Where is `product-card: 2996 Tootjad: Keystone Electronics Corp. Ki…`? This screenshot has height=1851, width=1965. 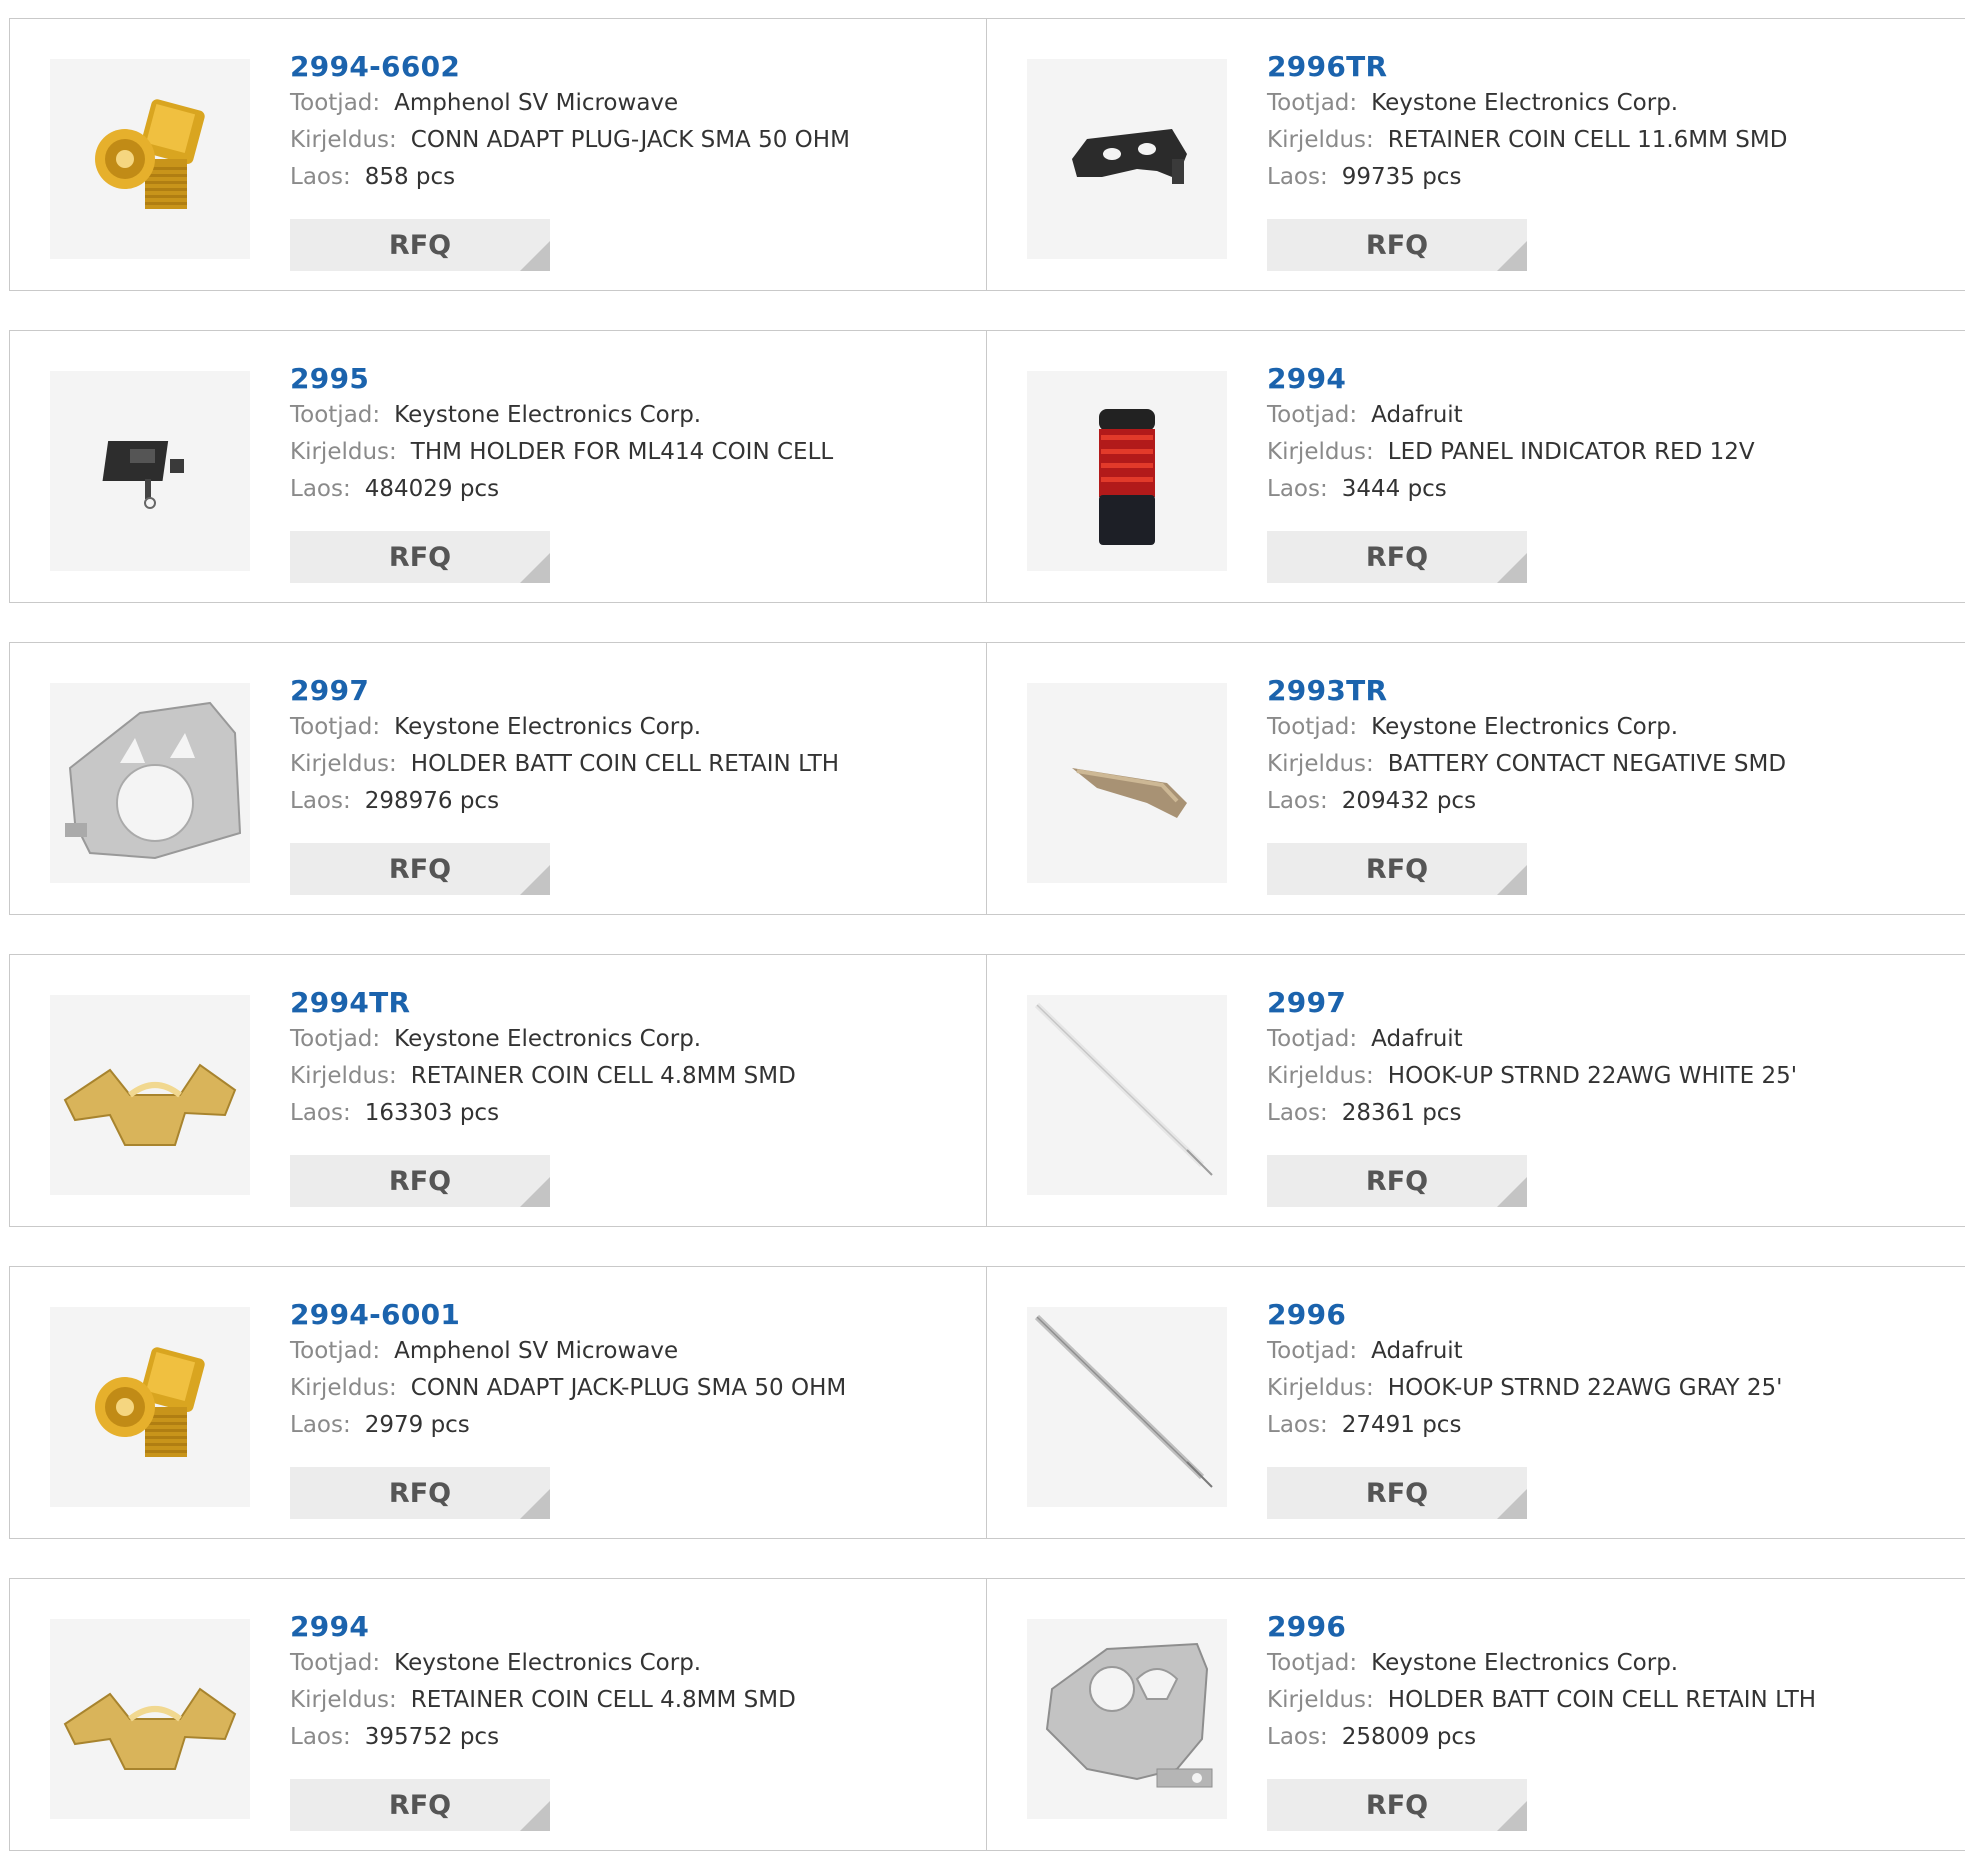 product-card: 2996 Tootjad: Keystone Electronics Corp. Ki… is located at coordinates (1476, 1714).